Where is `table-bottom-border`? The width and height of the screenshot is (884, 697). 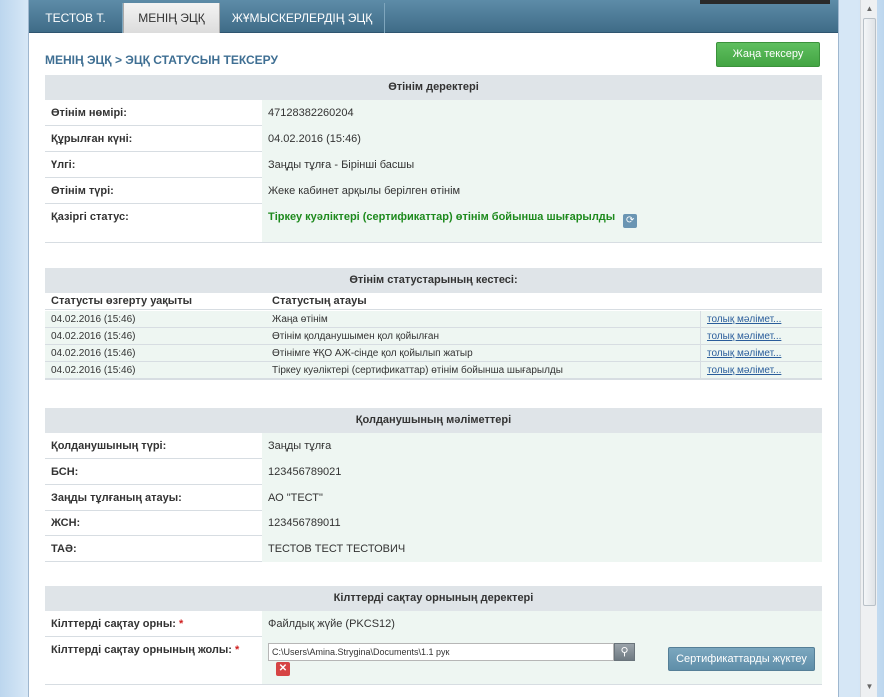 table-bottom-border is located at coordinates (433, 379).